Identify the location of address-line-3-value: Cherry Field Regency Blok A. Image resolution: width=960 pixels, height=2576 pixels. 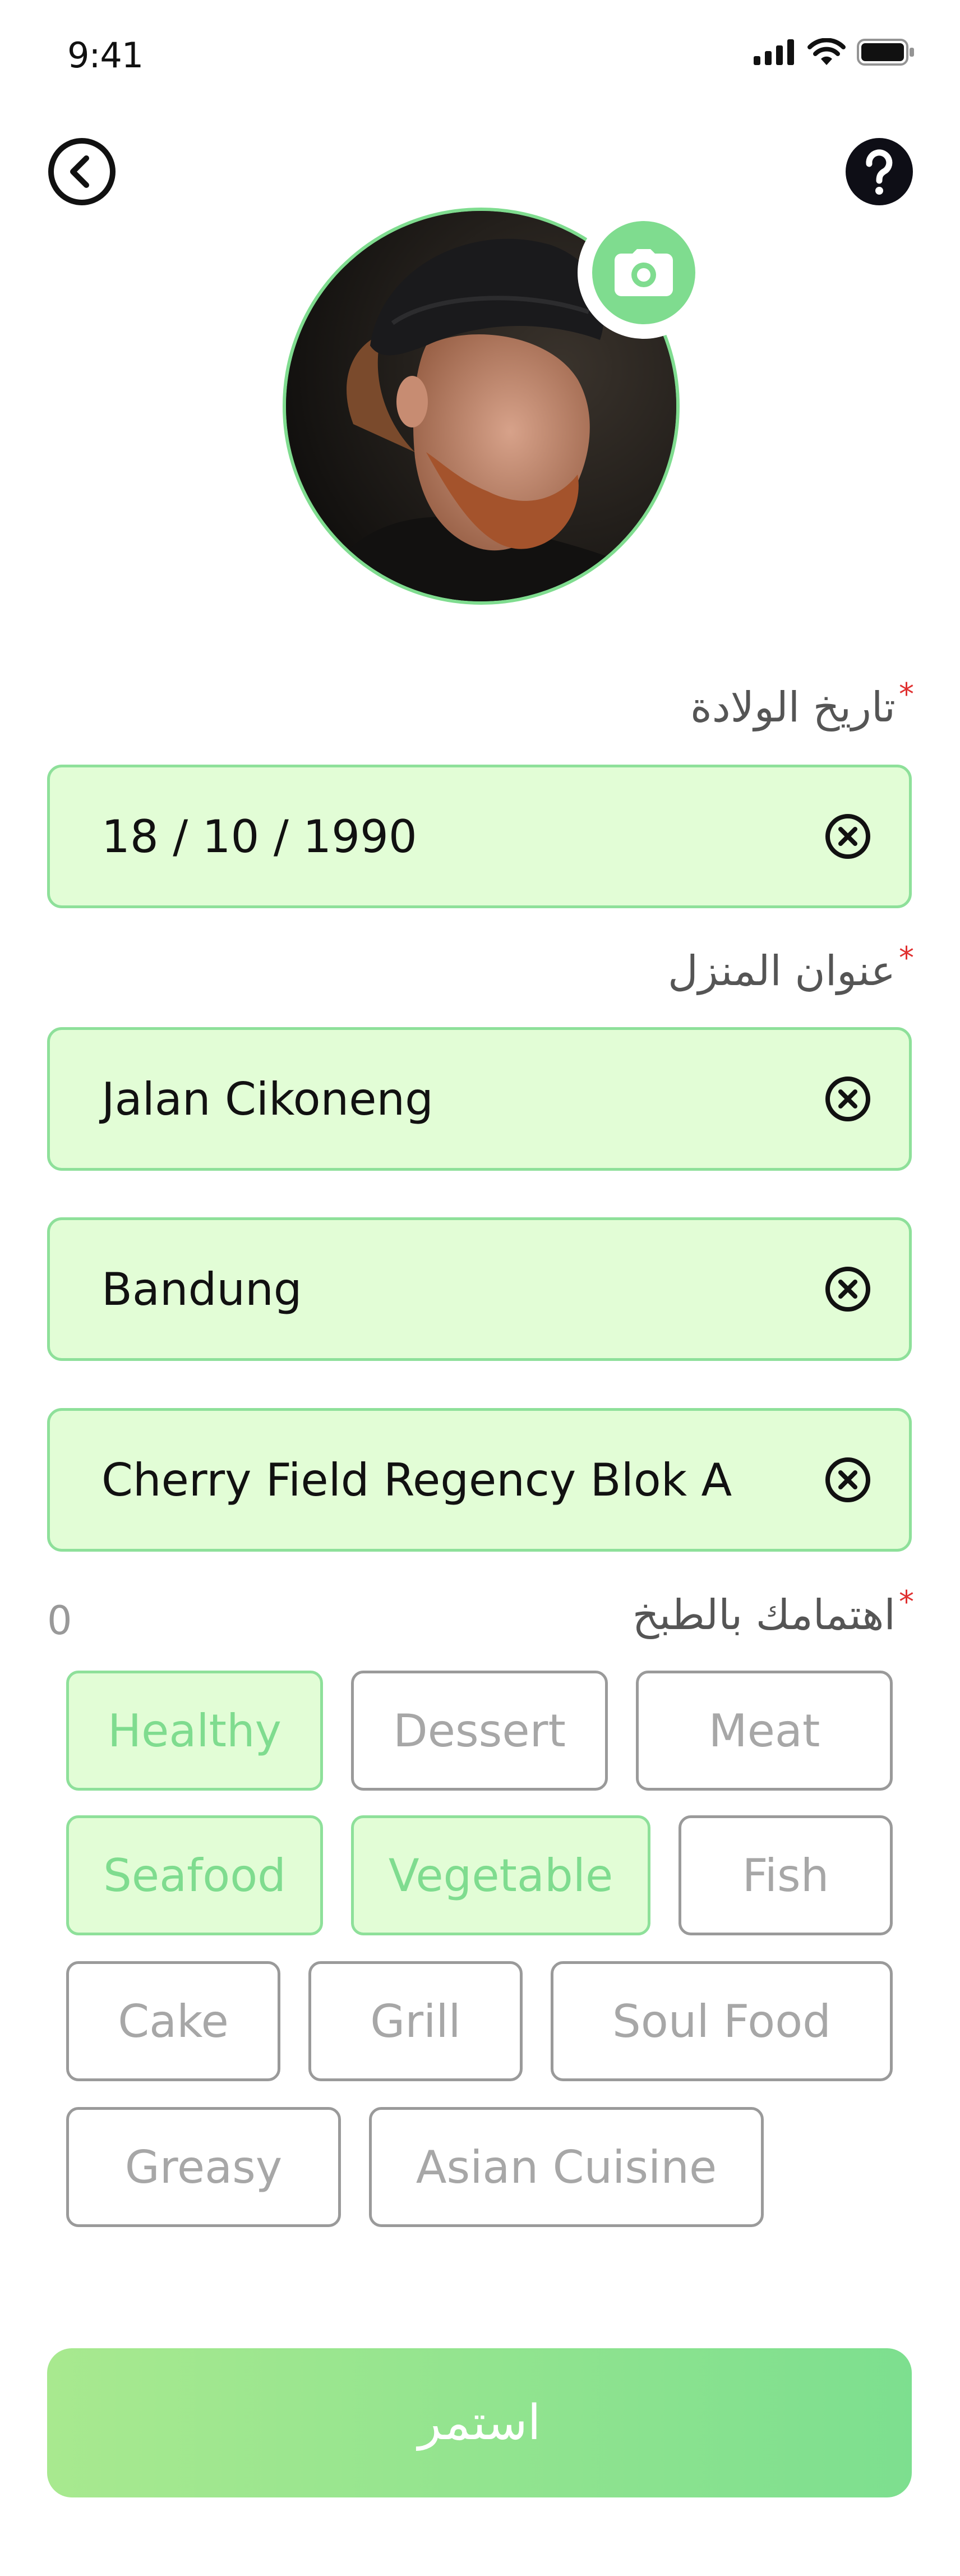
(462, 1480).